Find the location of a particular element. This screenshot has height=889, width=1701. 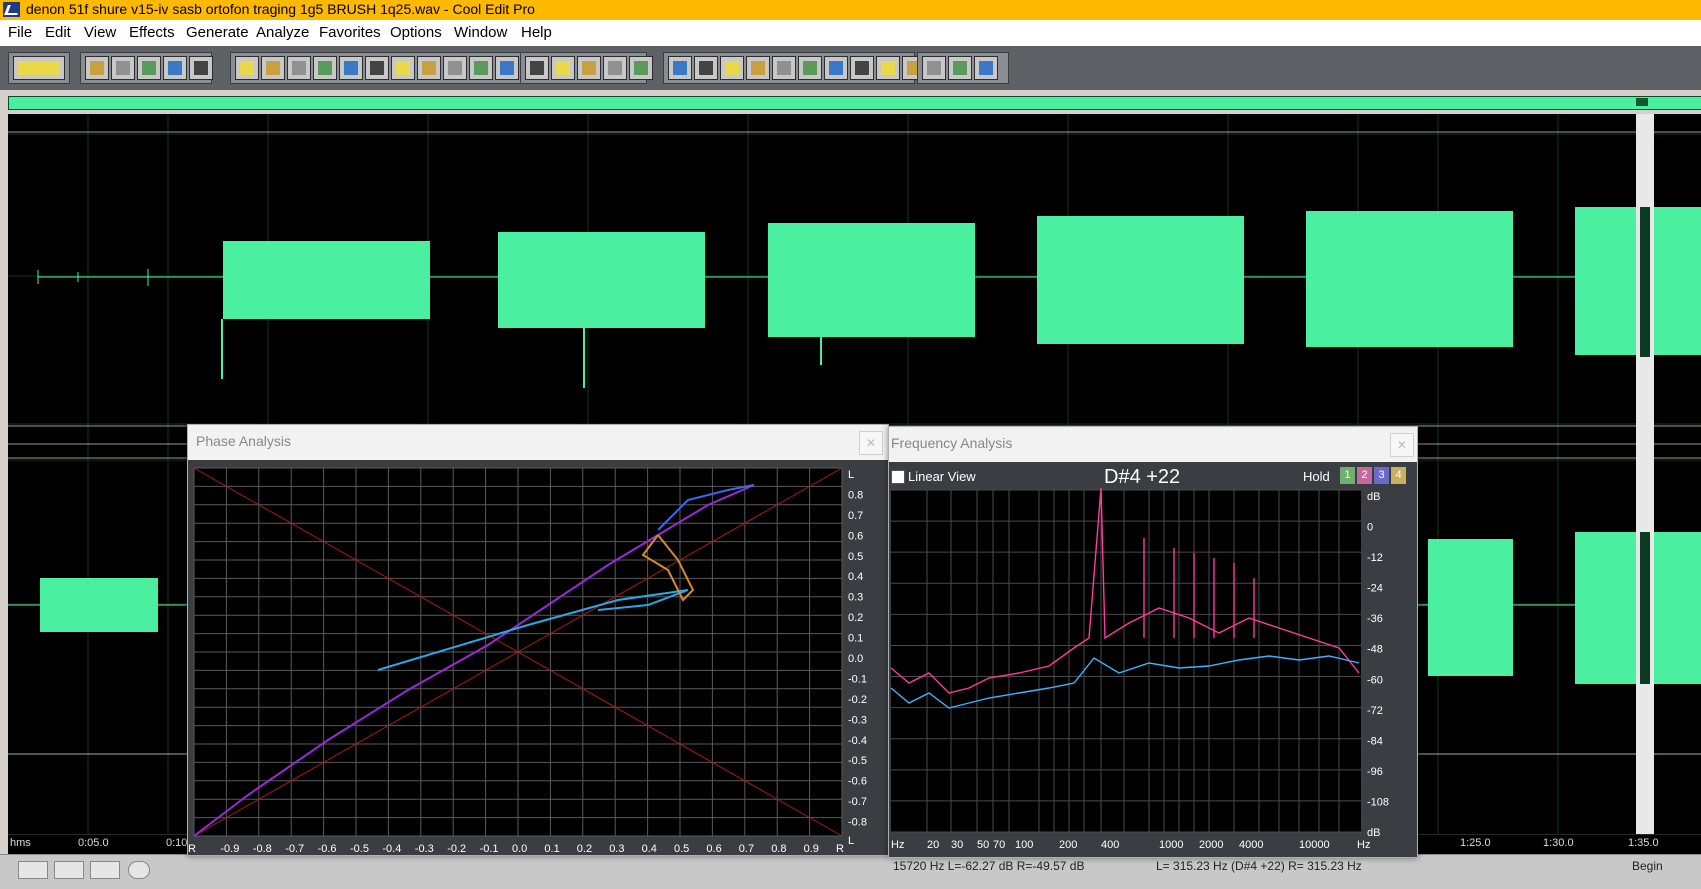

undo-icon-button is located at coordinates (247, 68).